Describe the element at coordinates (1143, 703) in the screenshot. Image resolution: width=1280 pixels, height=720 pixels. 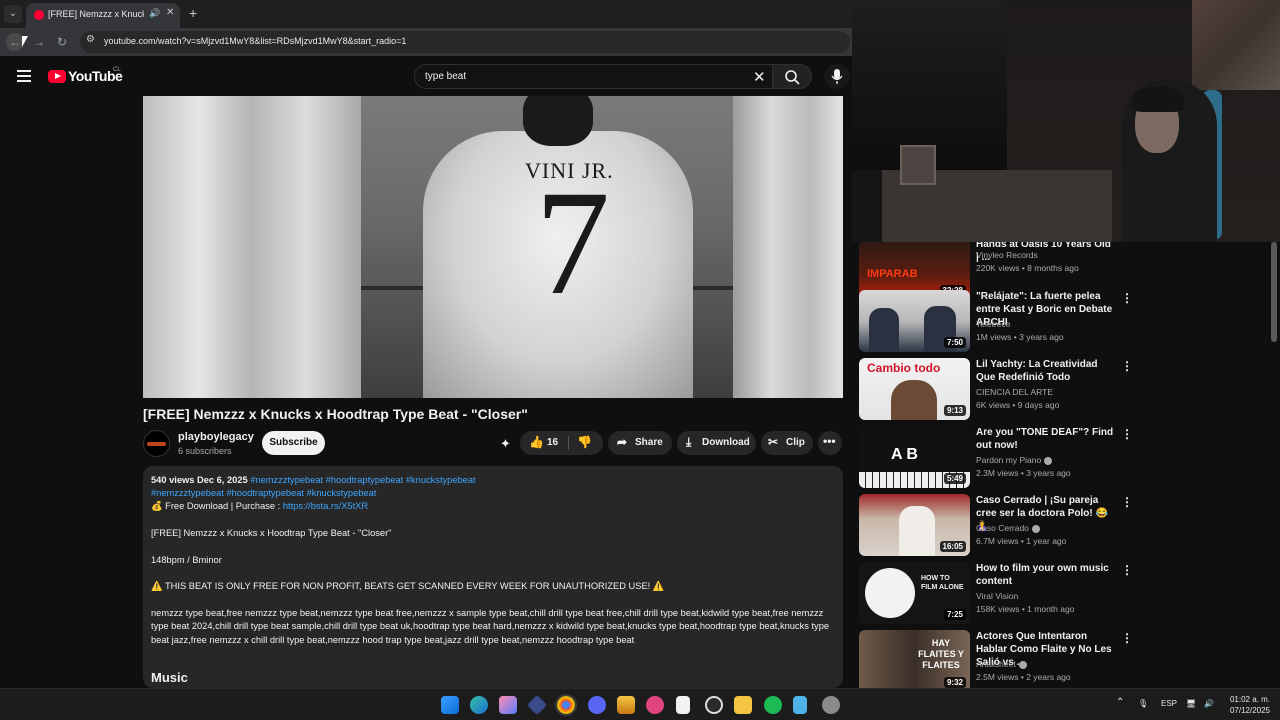
I see `tray-microphone-icon: 🎙` at that location.